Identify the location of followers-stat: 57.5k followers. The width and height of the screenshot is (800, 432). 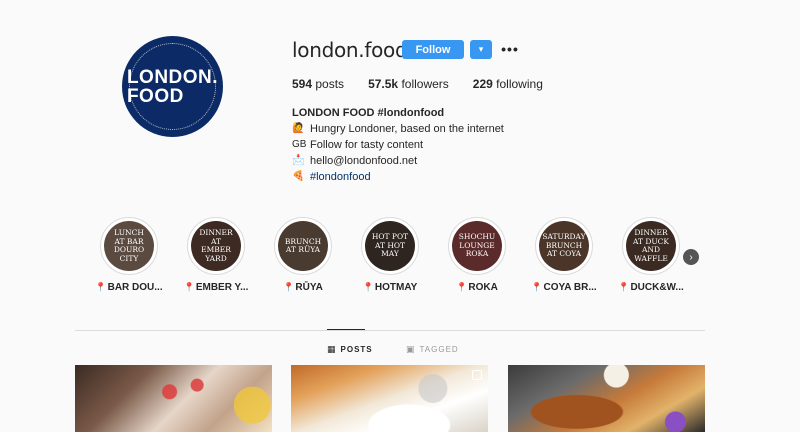
(408, 84).